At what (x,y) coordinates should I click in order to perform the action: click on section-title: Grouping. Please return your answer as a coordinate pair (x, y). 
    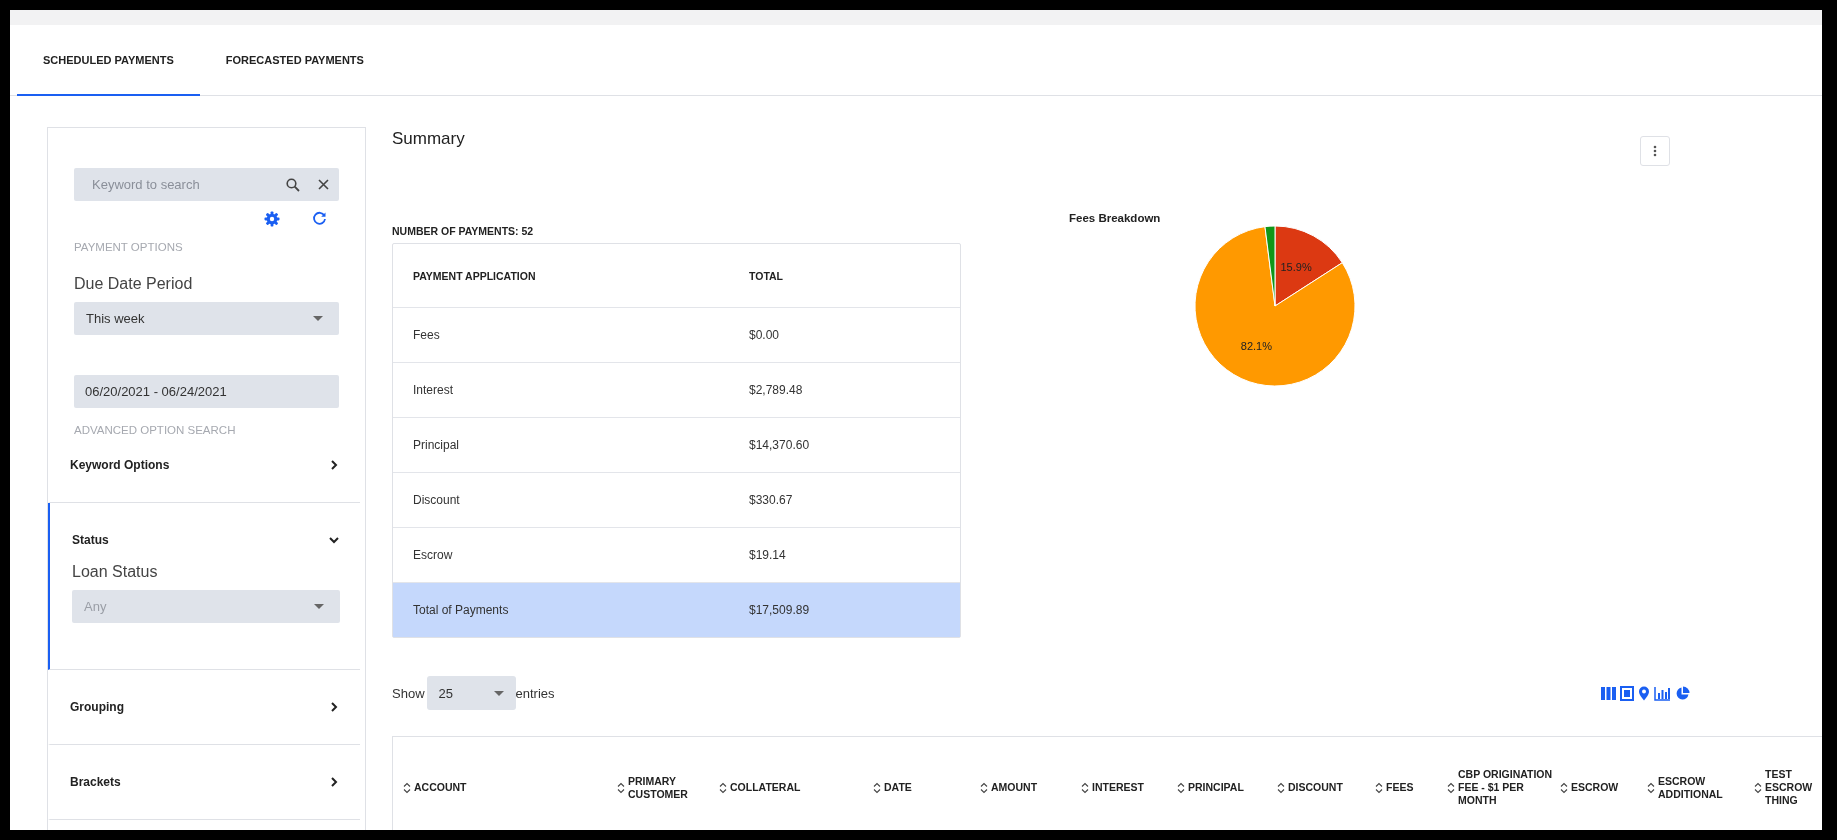
    Looking at the image, I should click on (97, 707).